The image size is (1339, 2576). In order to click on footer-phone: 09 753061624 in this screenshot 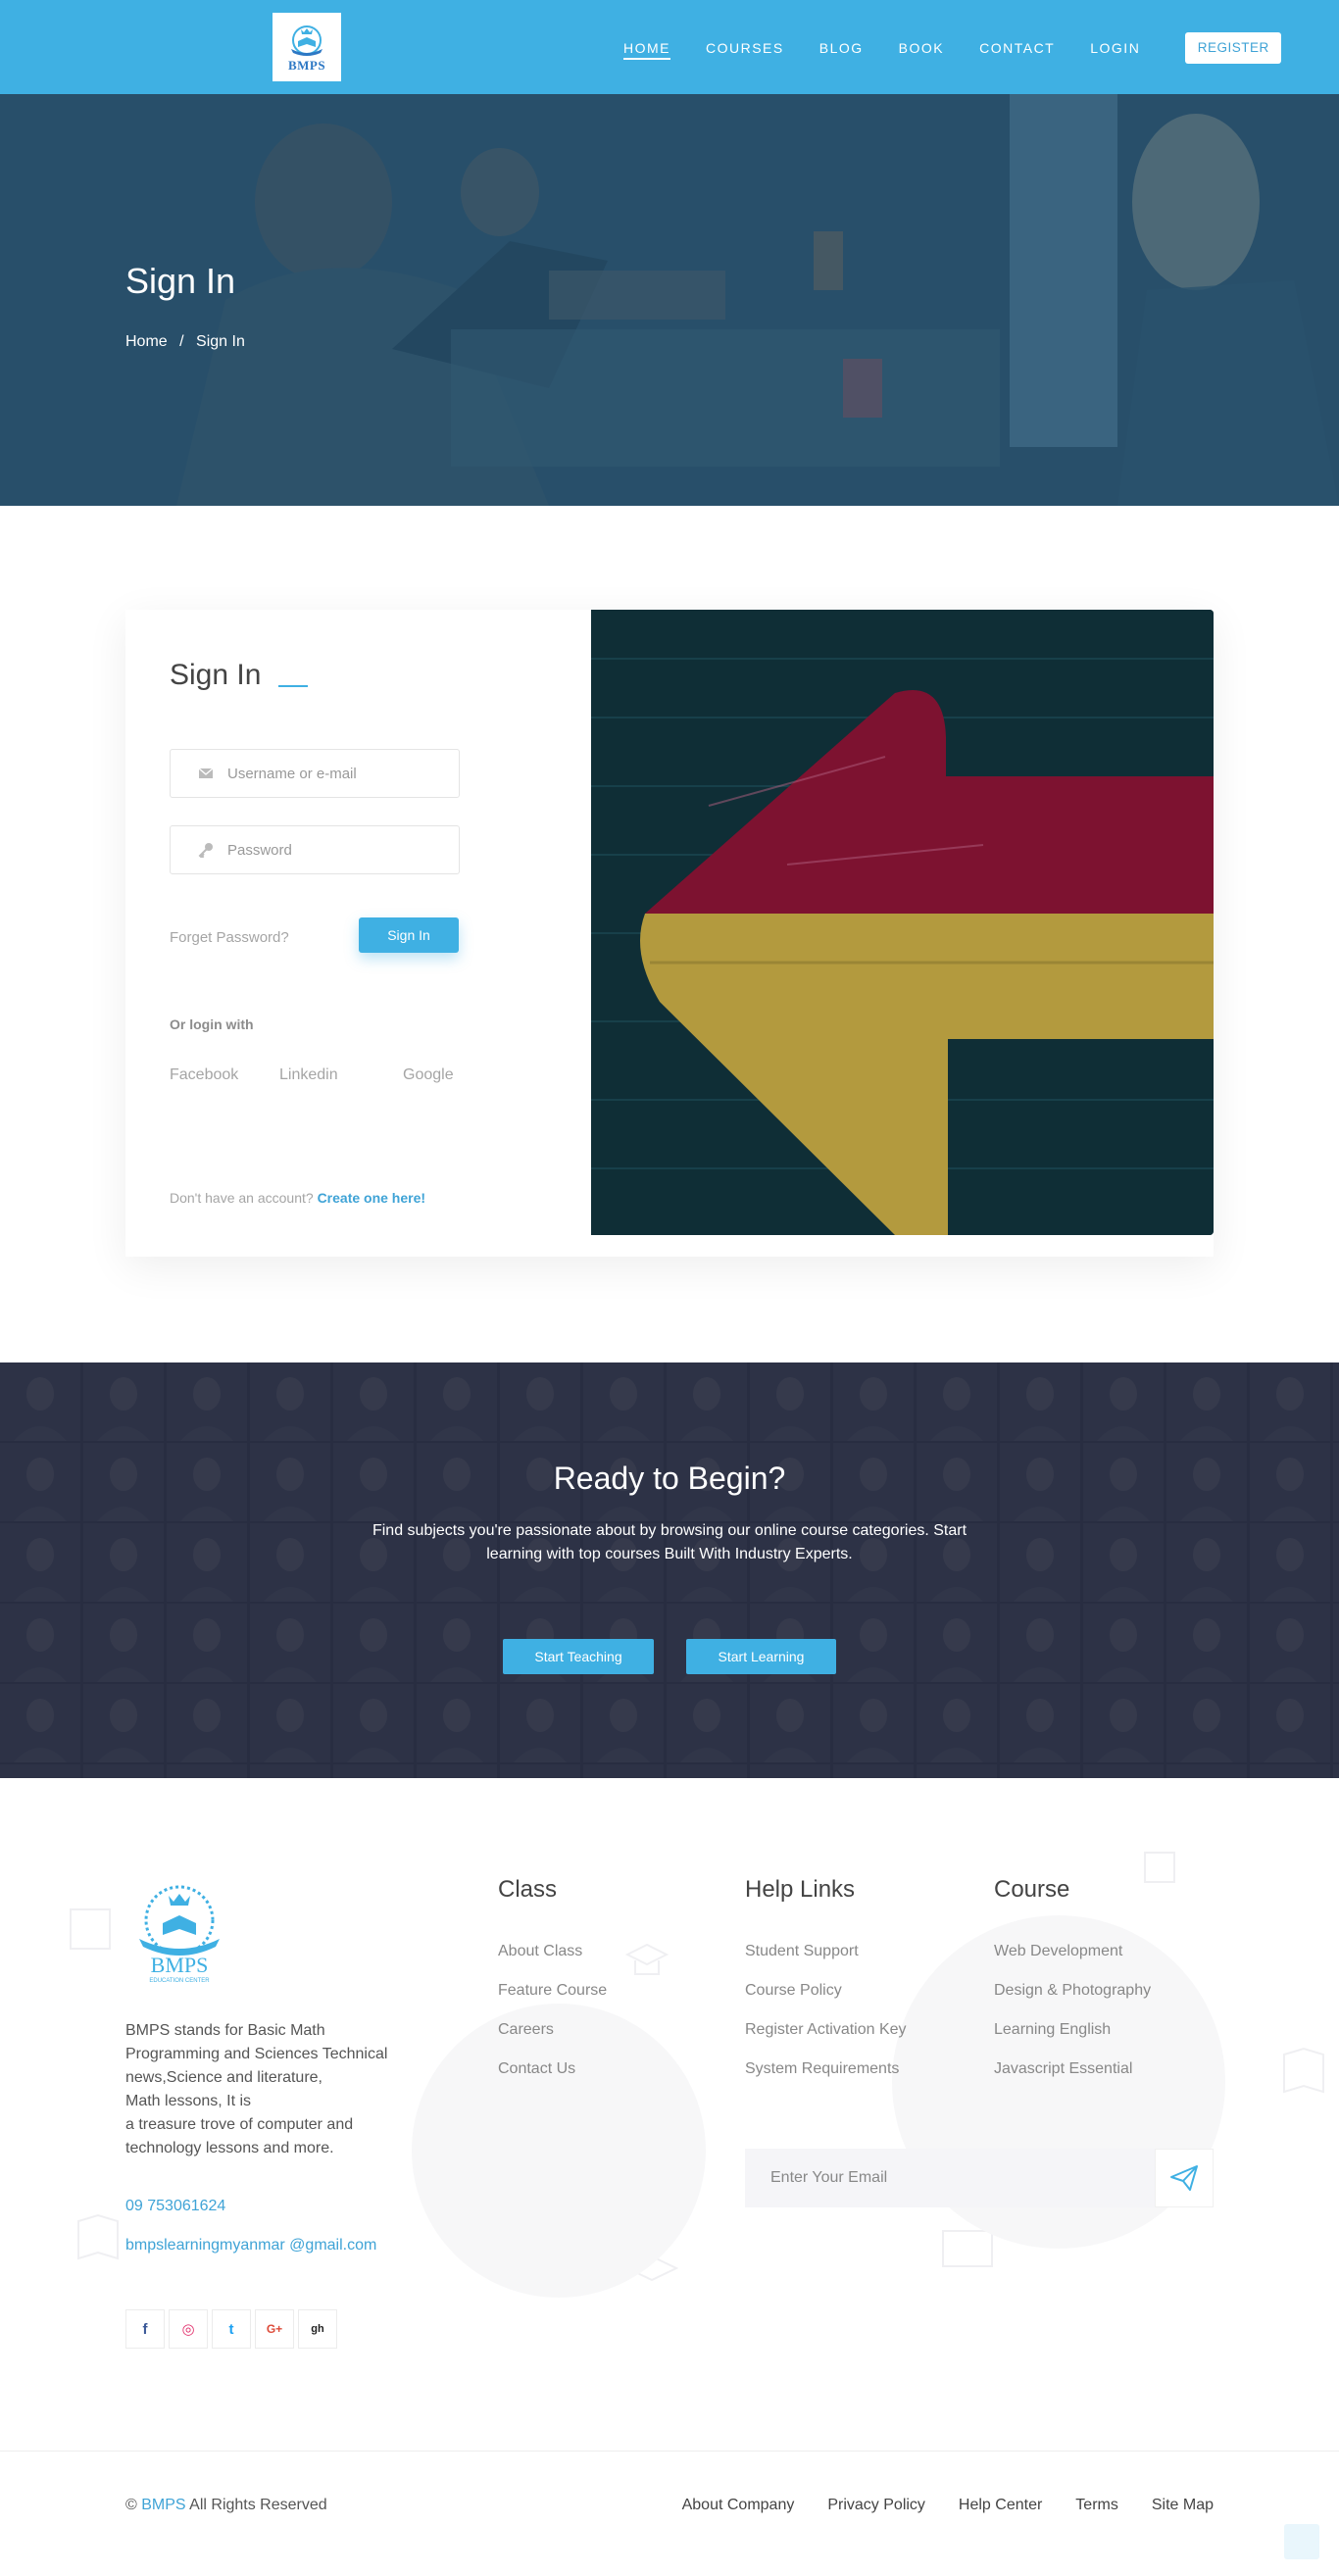, I will do `click(175, 2206)`.